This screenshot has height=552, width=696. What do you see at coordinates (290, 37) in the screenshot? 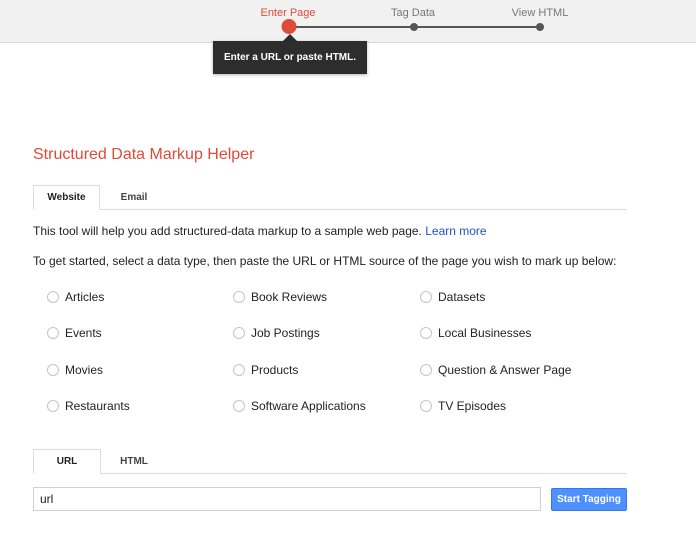
I see `tooltip-arrow` at bounding box center [290, 37].